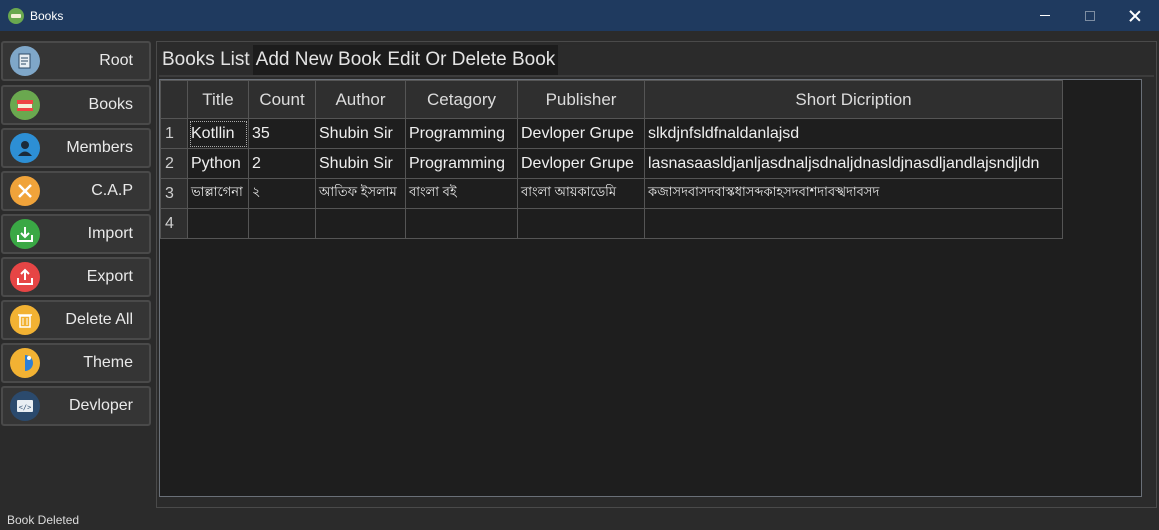 Image resolution: width=1159 pixels, height=530 pixels. What do you see at coordinates (360, 223) in the screenshot?
I see `cell-author` at bounding box center [360, 223].